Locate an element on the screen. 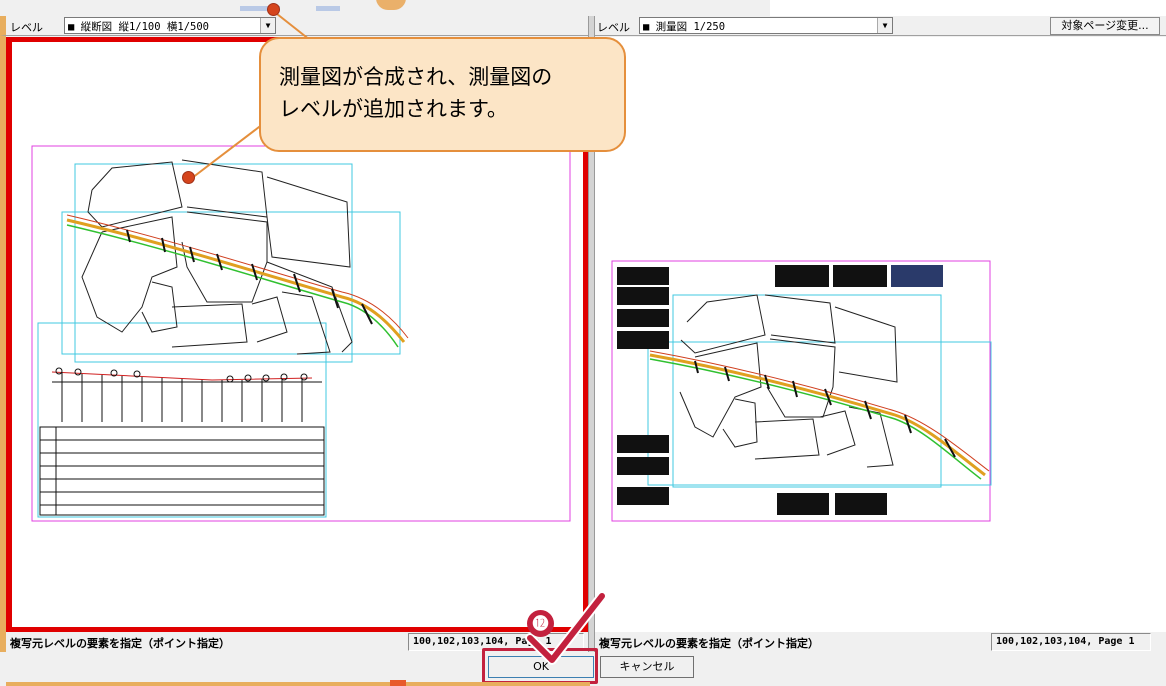  chevron-down-icon: ▼ is located at coordinates (884, 25).